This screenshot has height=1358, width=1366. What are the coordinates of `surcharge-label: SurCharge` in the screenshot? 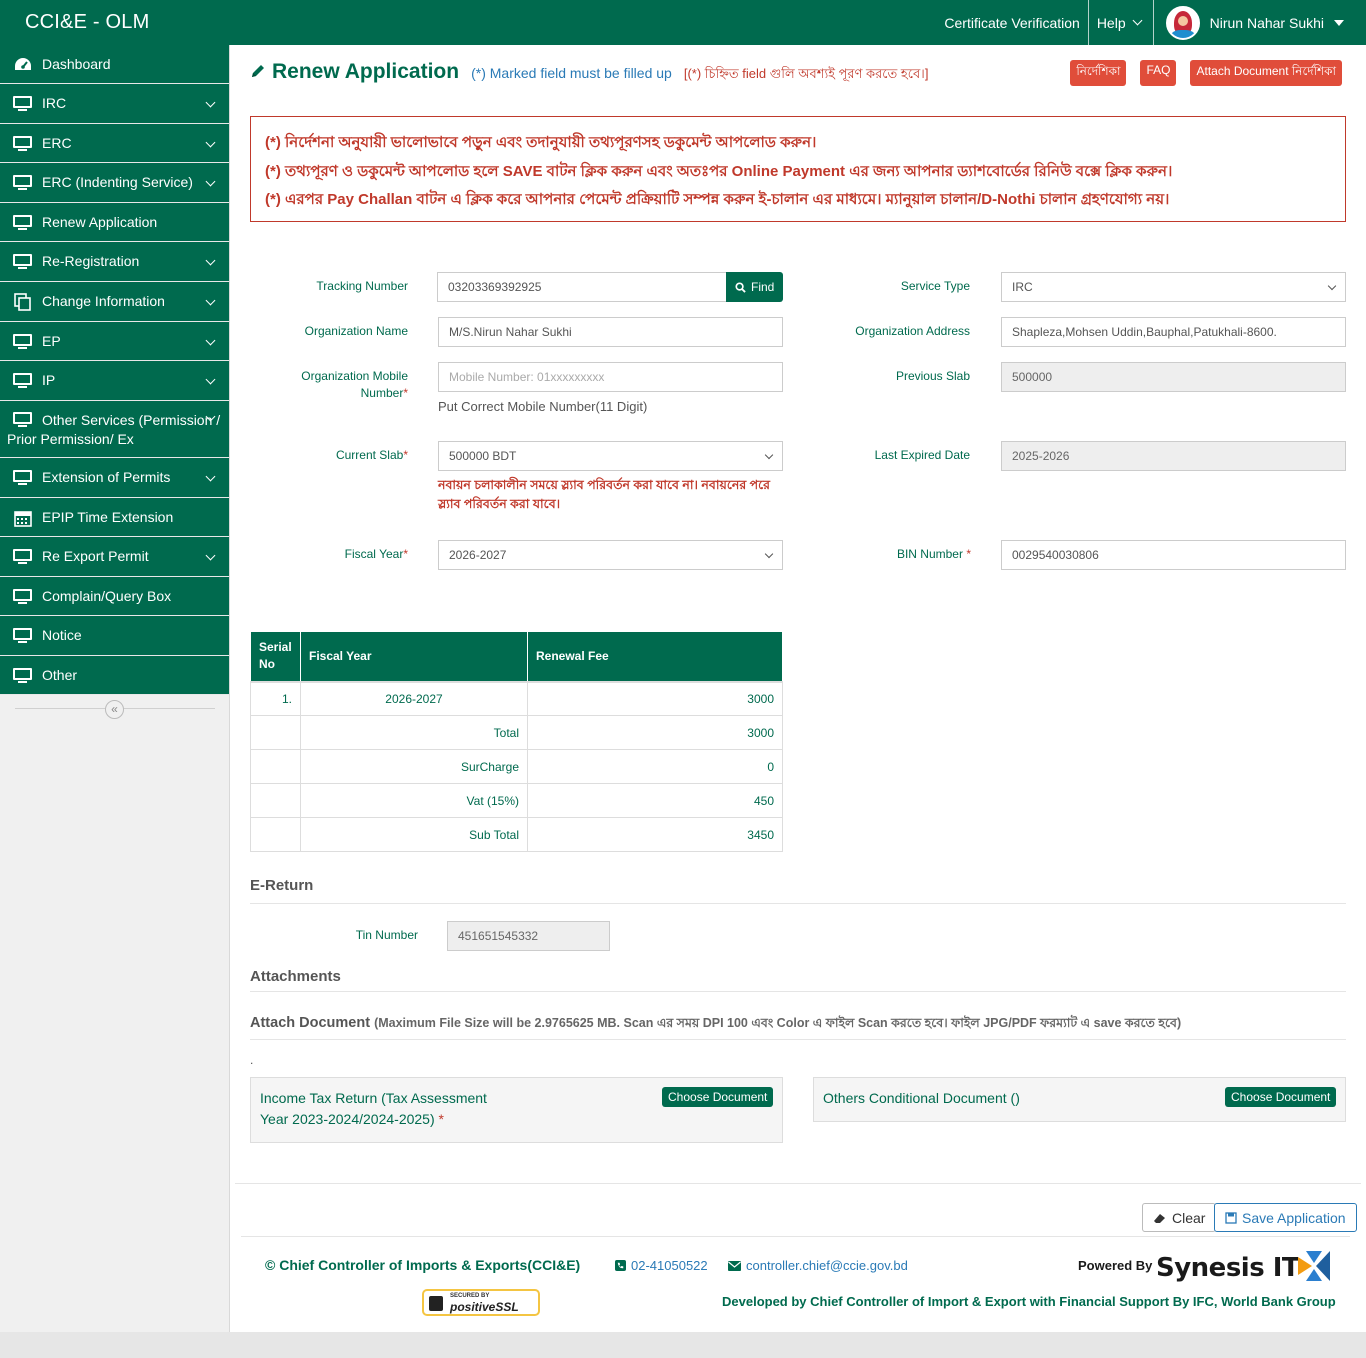 It's located at (414, 766).